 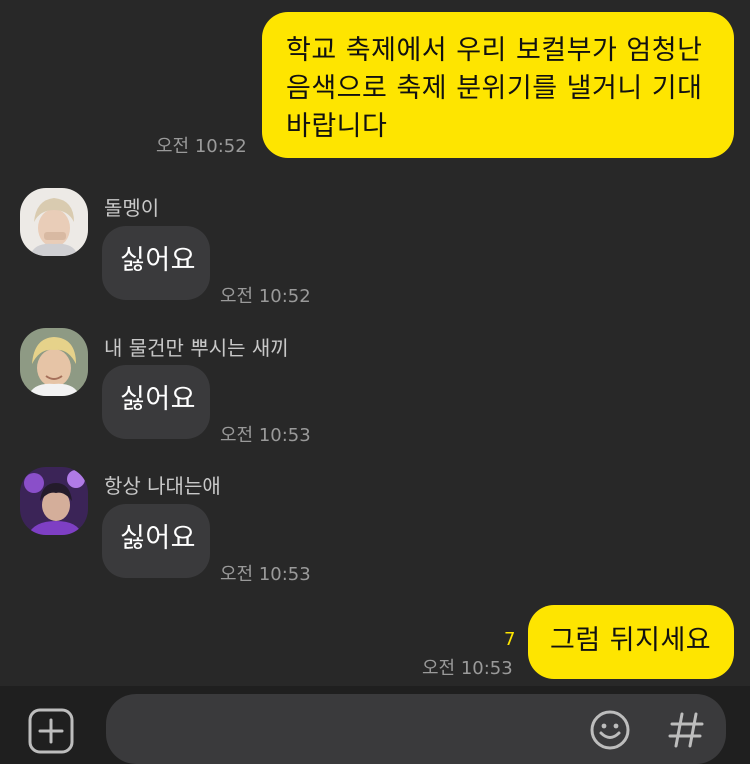 I want to click on hashtag-icon, so click(x=686, y=730).